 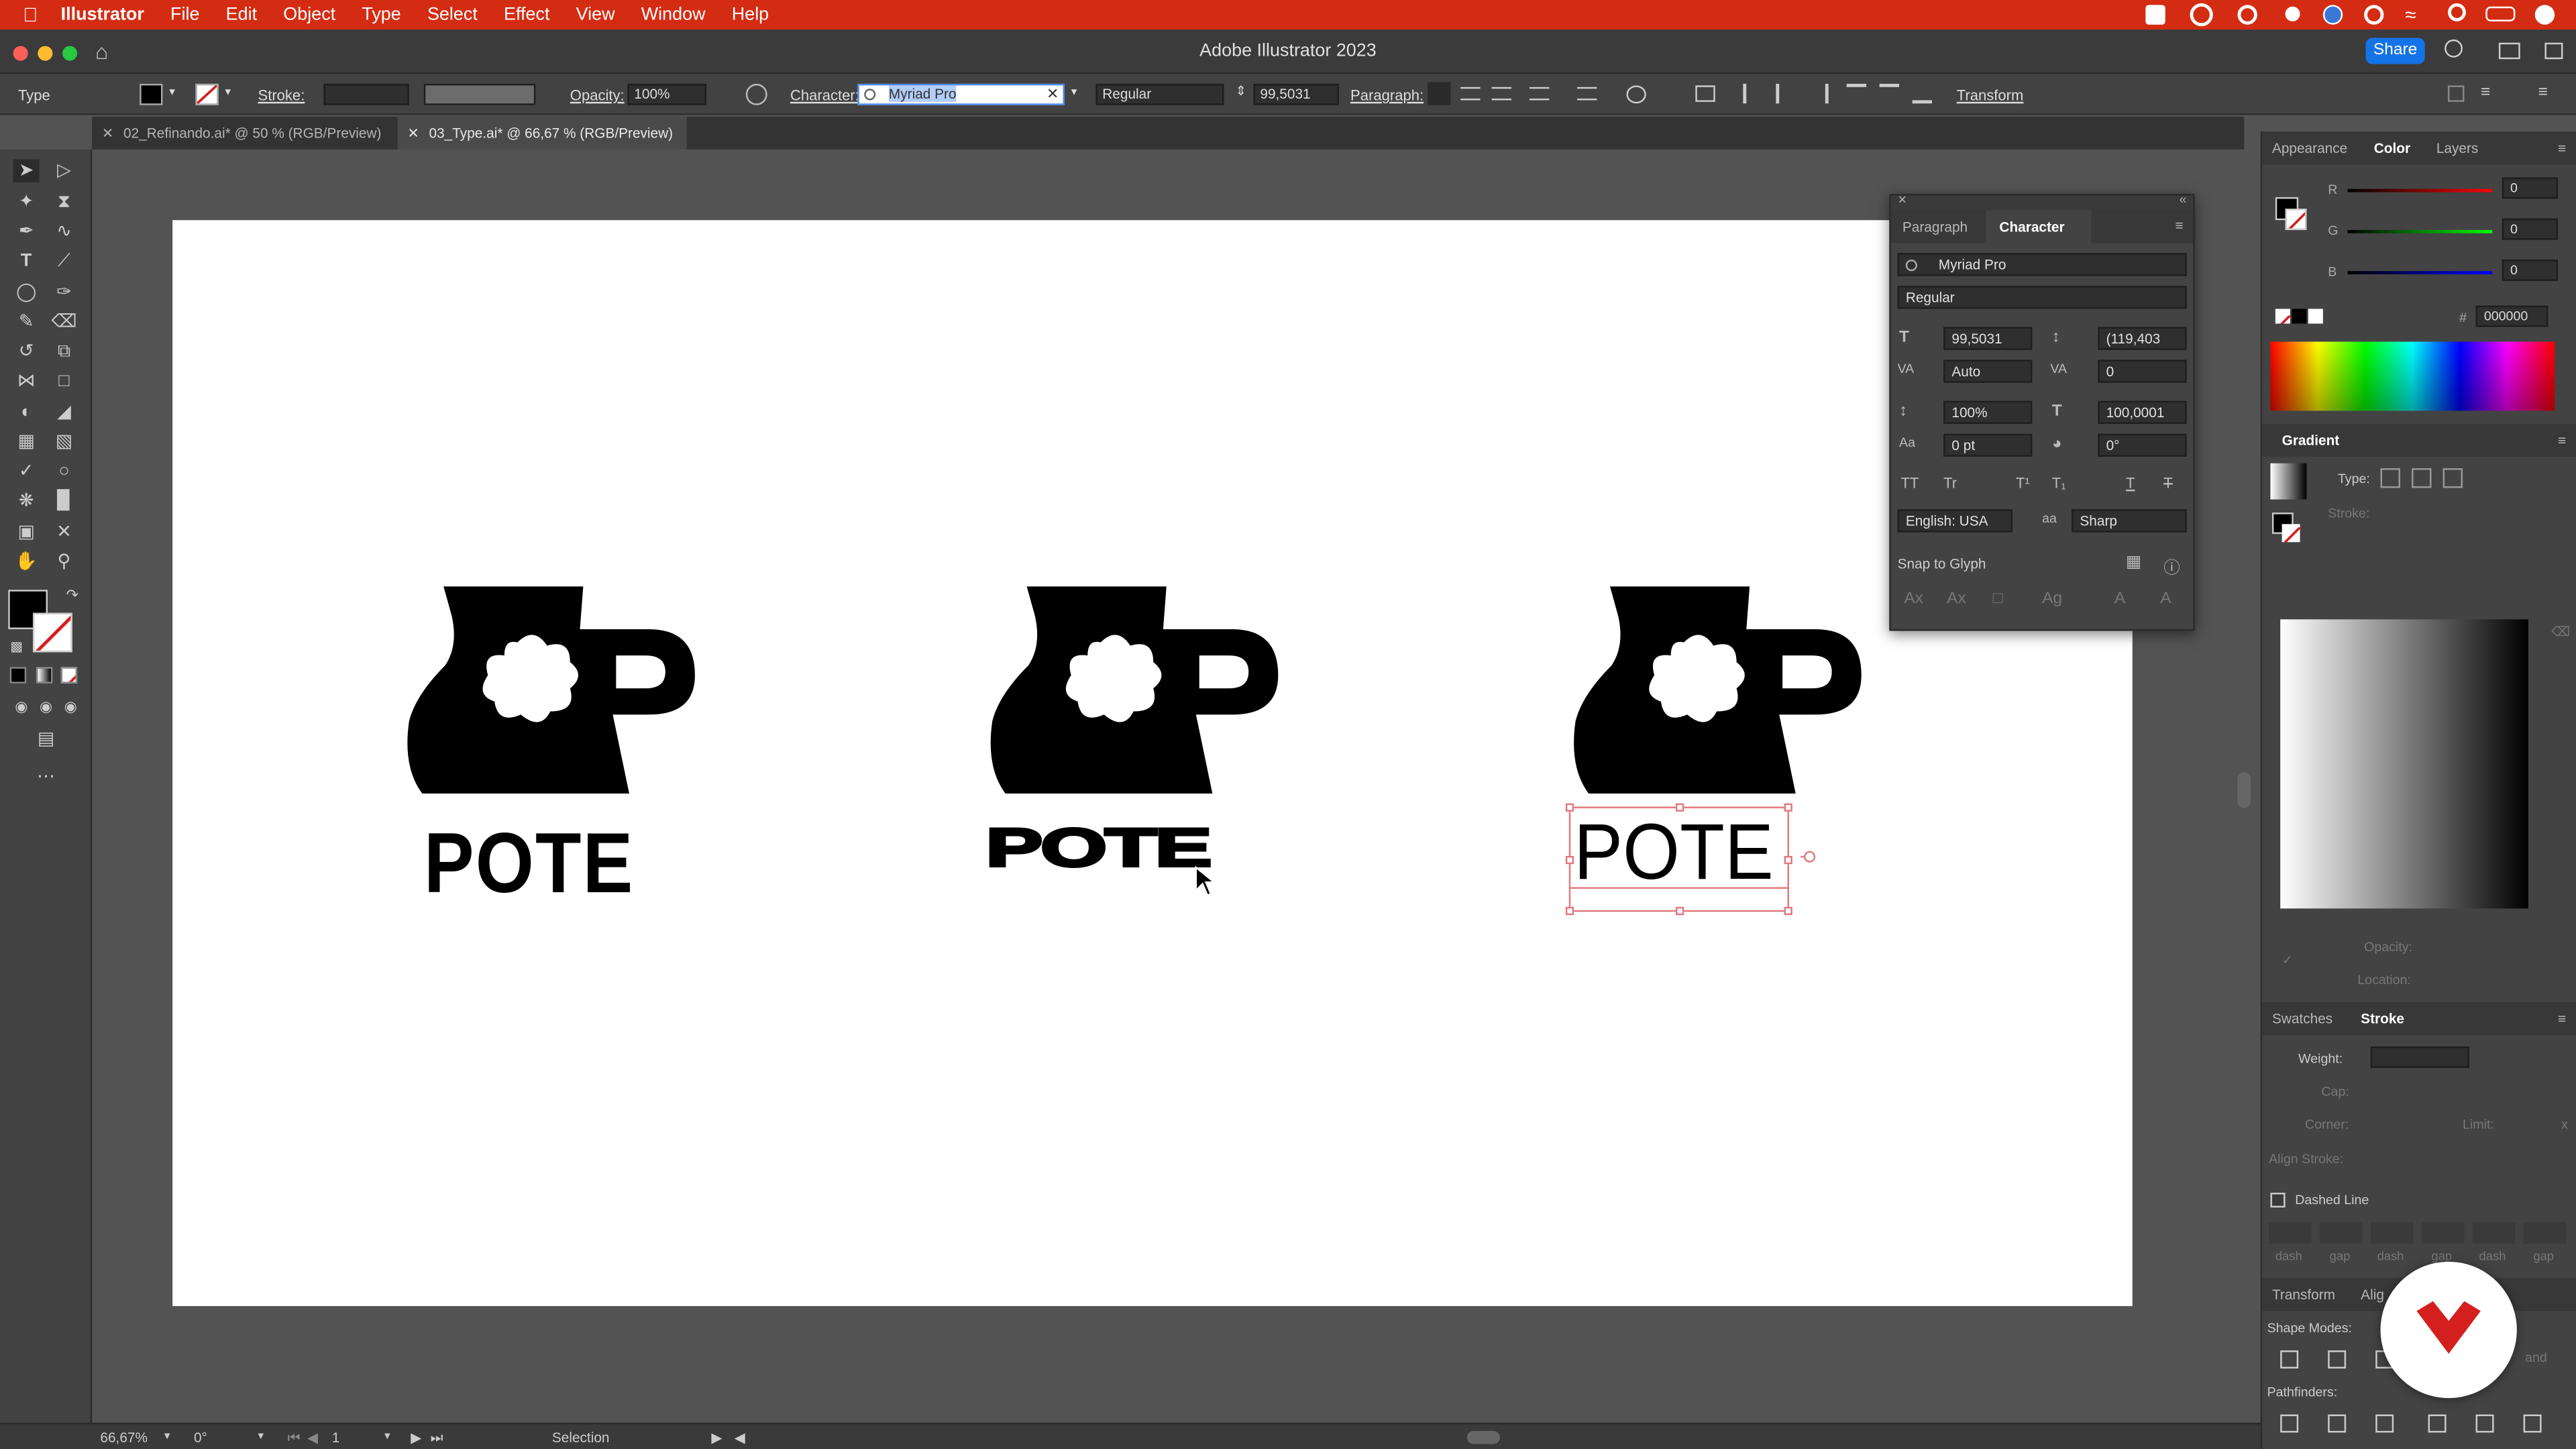 I want to click on tab-document-1: ✕ 02_Refinando.ai* @ 50 % (RGB/Preview), so click(x=243, y=133).